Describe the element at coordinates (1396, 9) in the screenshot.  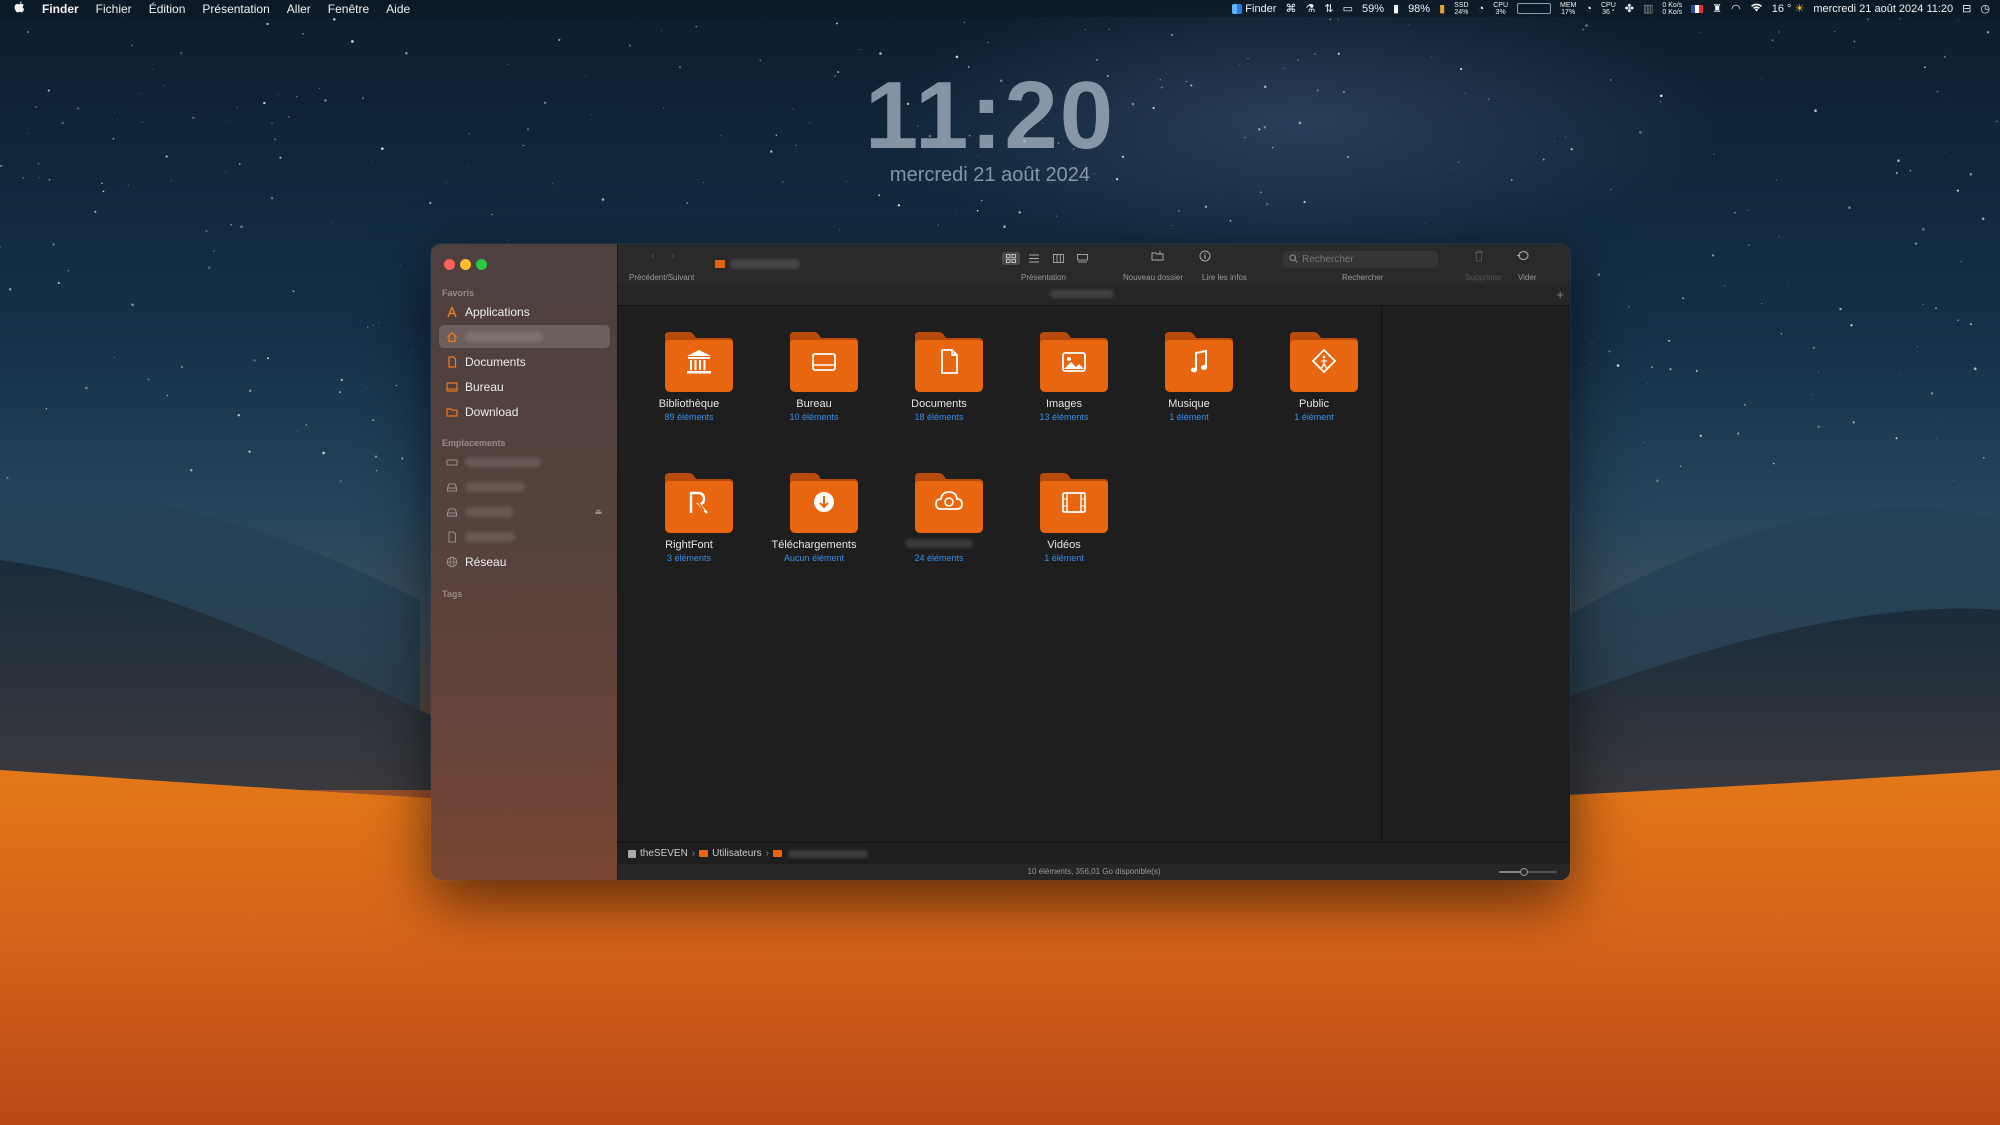
I see `mouse-battery-icon: ▮` at that location.